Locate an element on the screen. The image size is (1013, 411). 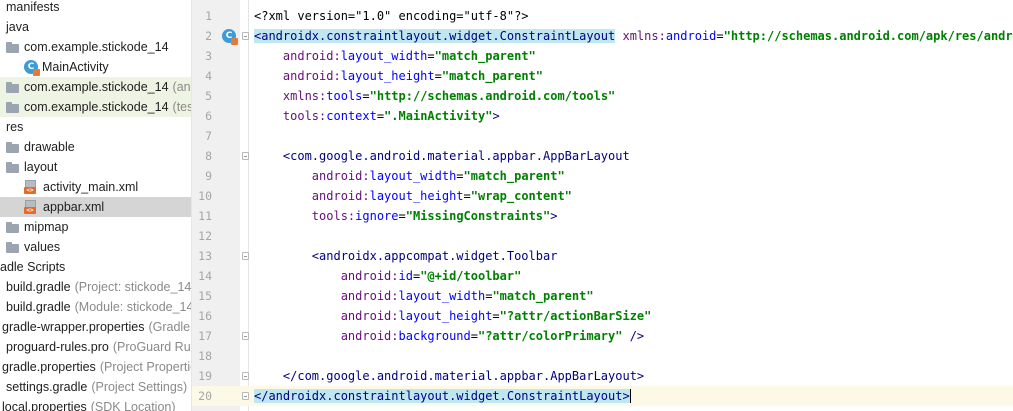
code-line: 13 <androidx.appcompat.widget.Toolbar is located at coordinates (602, 256).